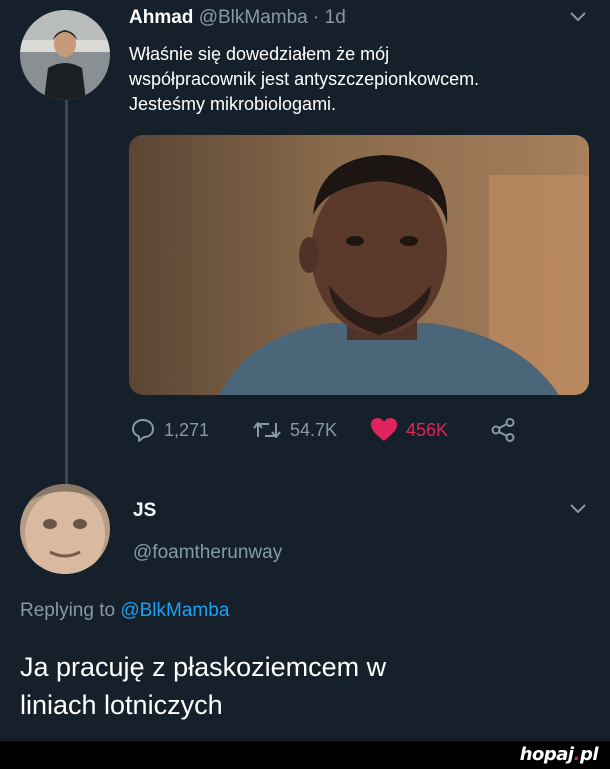 The height and width of the screenshot is (769, 610). What do you see at coordinates (304, 79) in the screenshot?
I see `tweet-text-line: współpracownik jest antyszczepionkowcem.` at bounding box center [304, 79].